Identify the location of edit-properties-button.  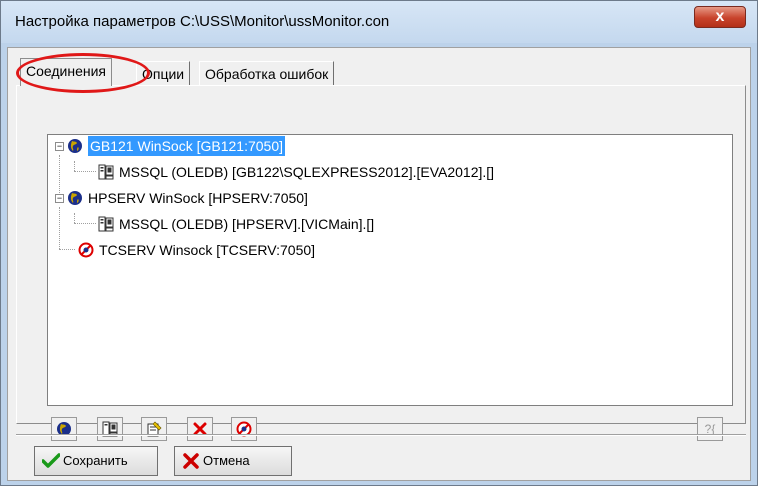
(154, 429).